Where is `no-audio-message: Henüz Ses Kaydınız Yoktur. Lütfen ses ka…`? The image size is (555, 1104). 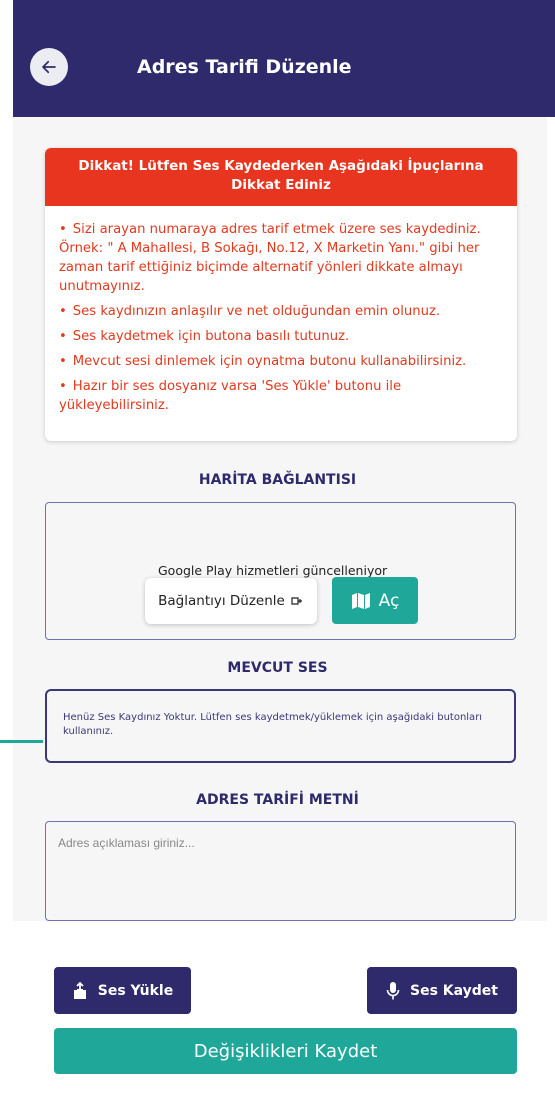
no-audio-message: Henüz Ses Kaydınız Yoktur. Lütfen ses ka… is located at coordinates (273, 724).